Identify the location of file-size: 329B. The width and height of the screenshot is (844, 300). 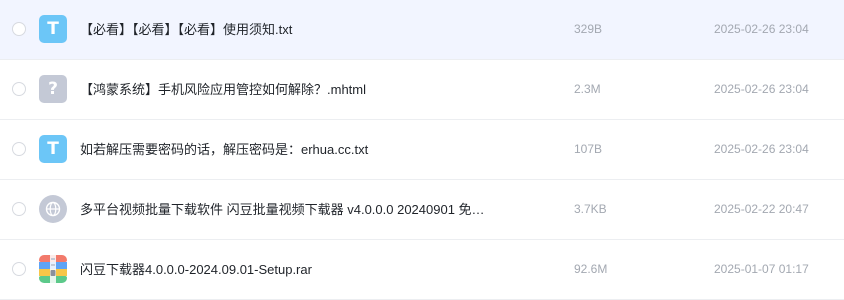
(588, 29).